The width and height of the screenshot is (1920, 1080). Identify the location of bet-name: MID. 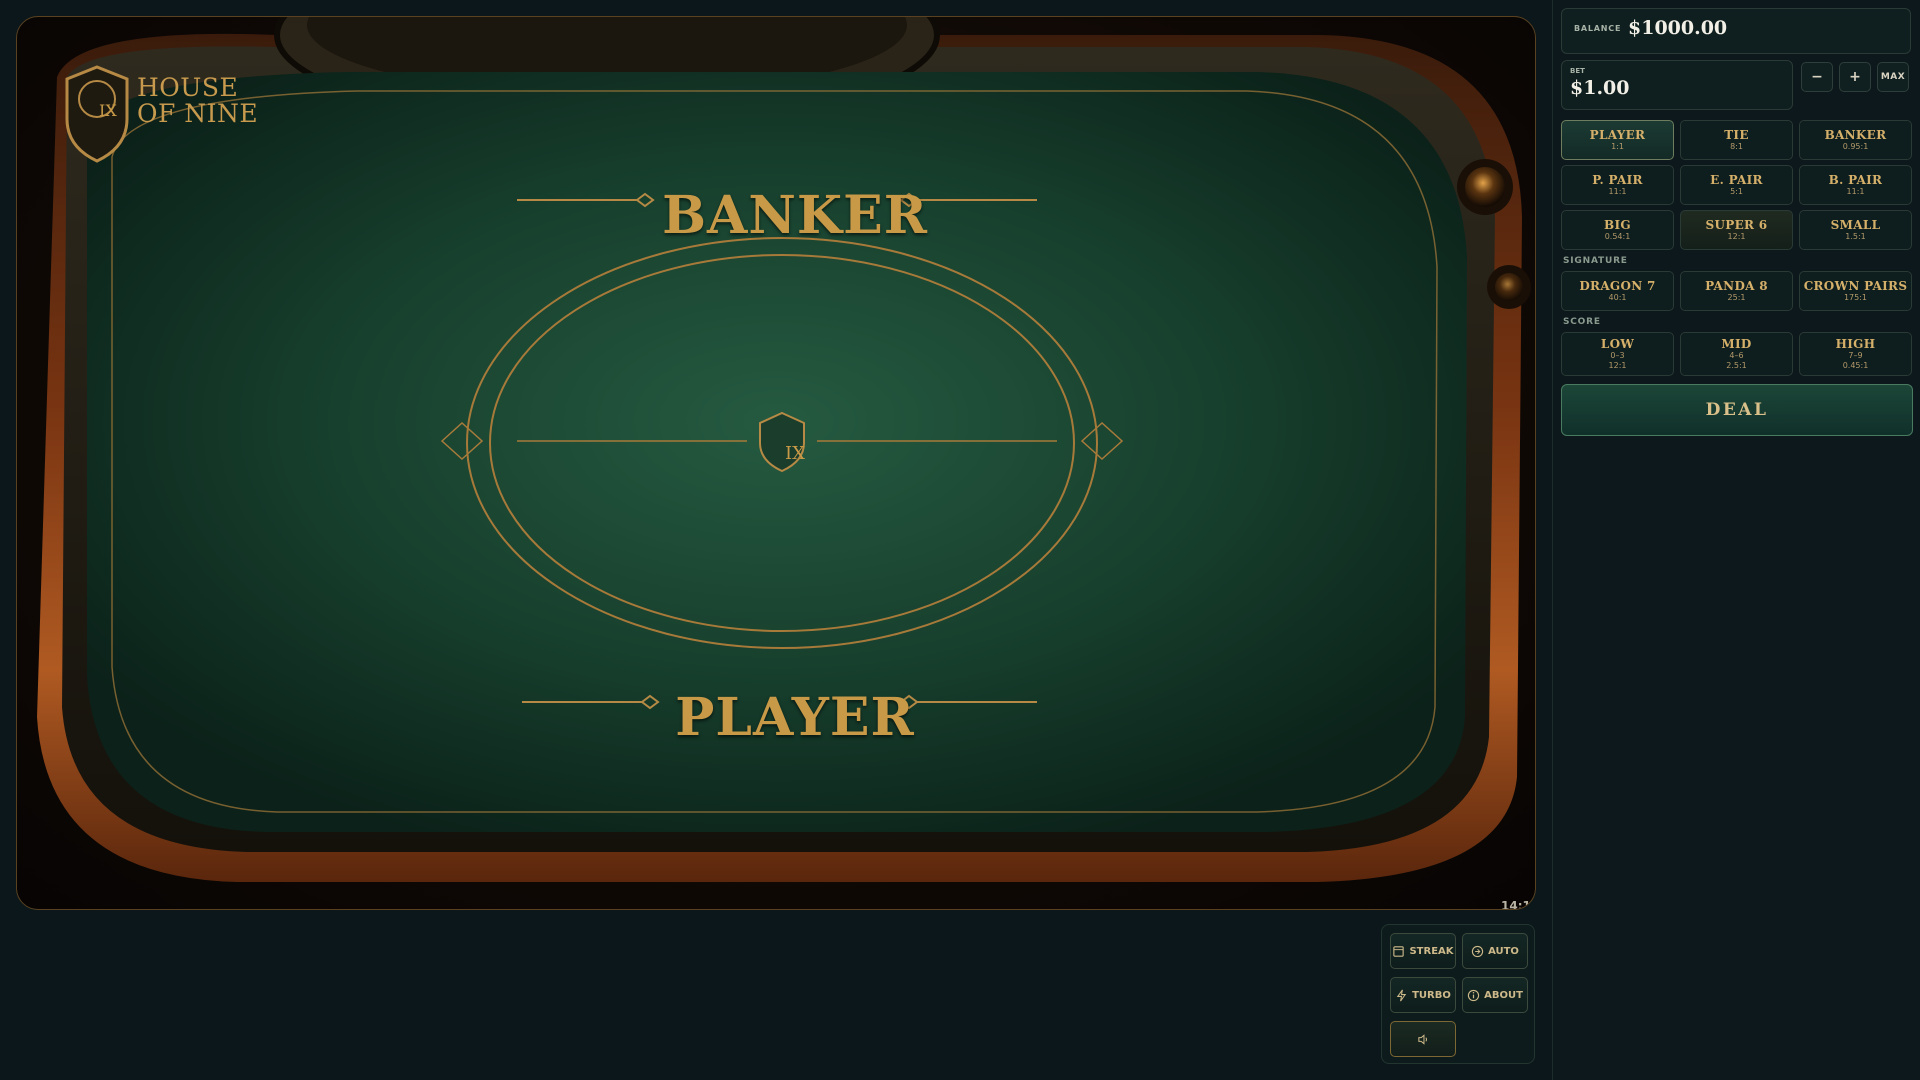
(1736, 344).